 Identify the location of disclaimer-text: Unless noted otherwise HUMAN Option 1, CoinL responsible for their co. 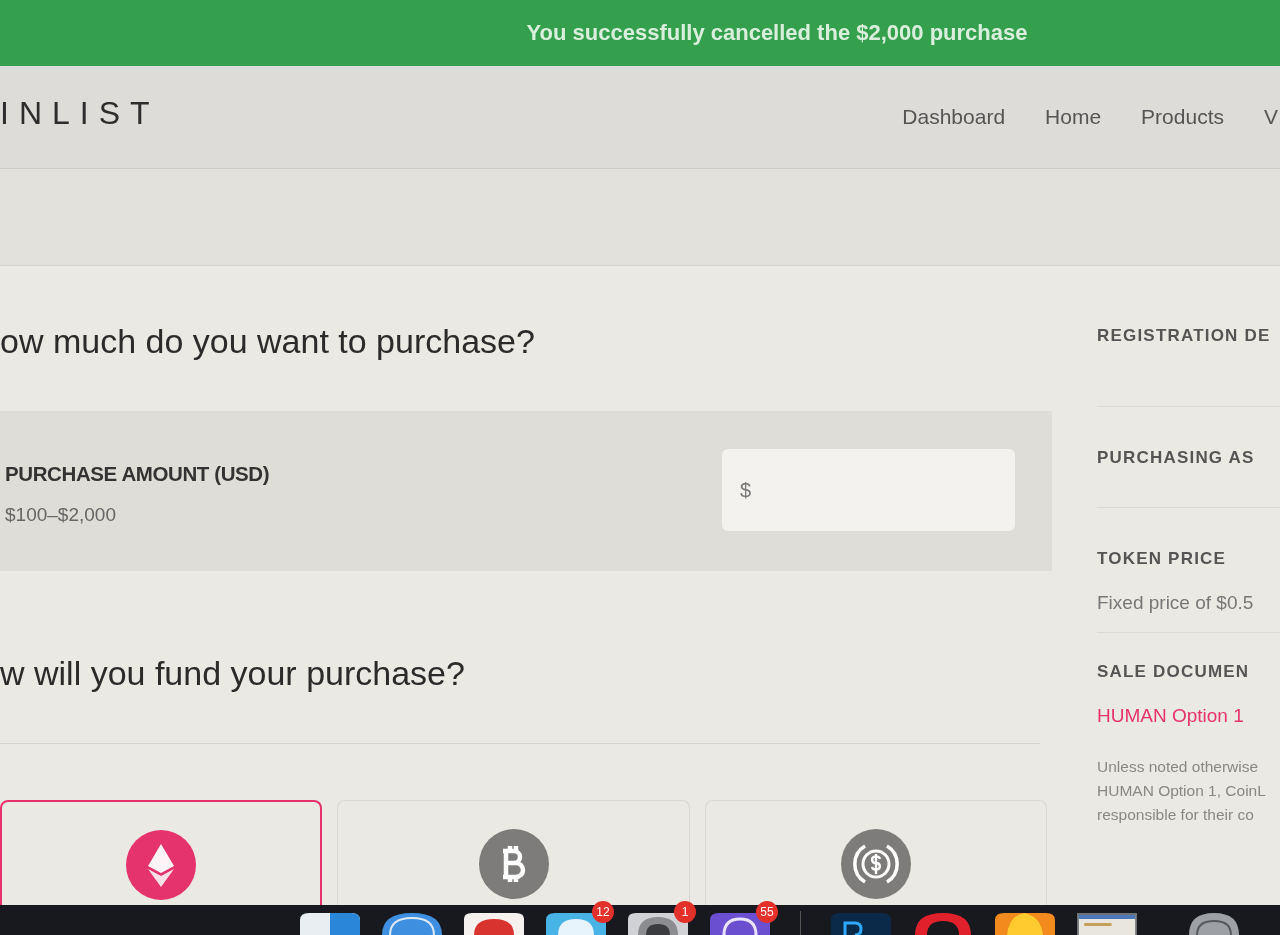
(1182, 791).